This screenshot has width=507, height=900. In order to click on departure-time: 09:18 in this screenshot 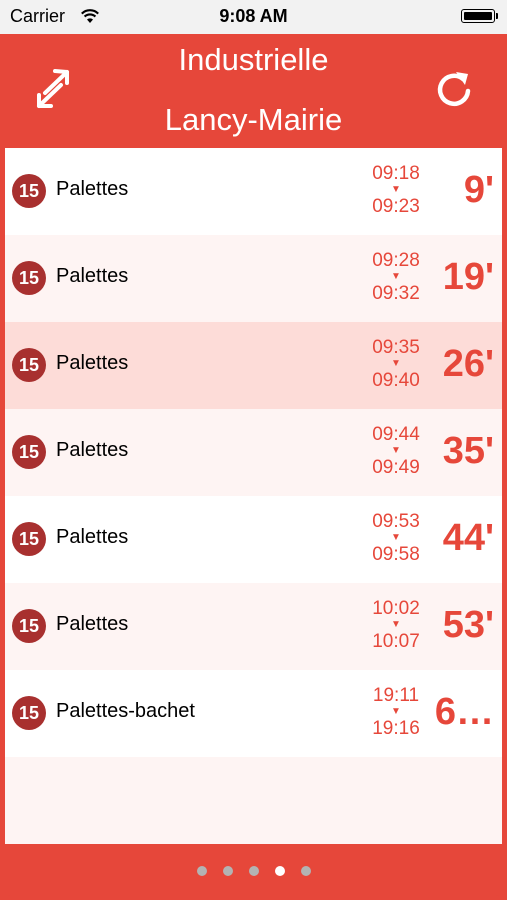, I will do `click(396, 173)`.